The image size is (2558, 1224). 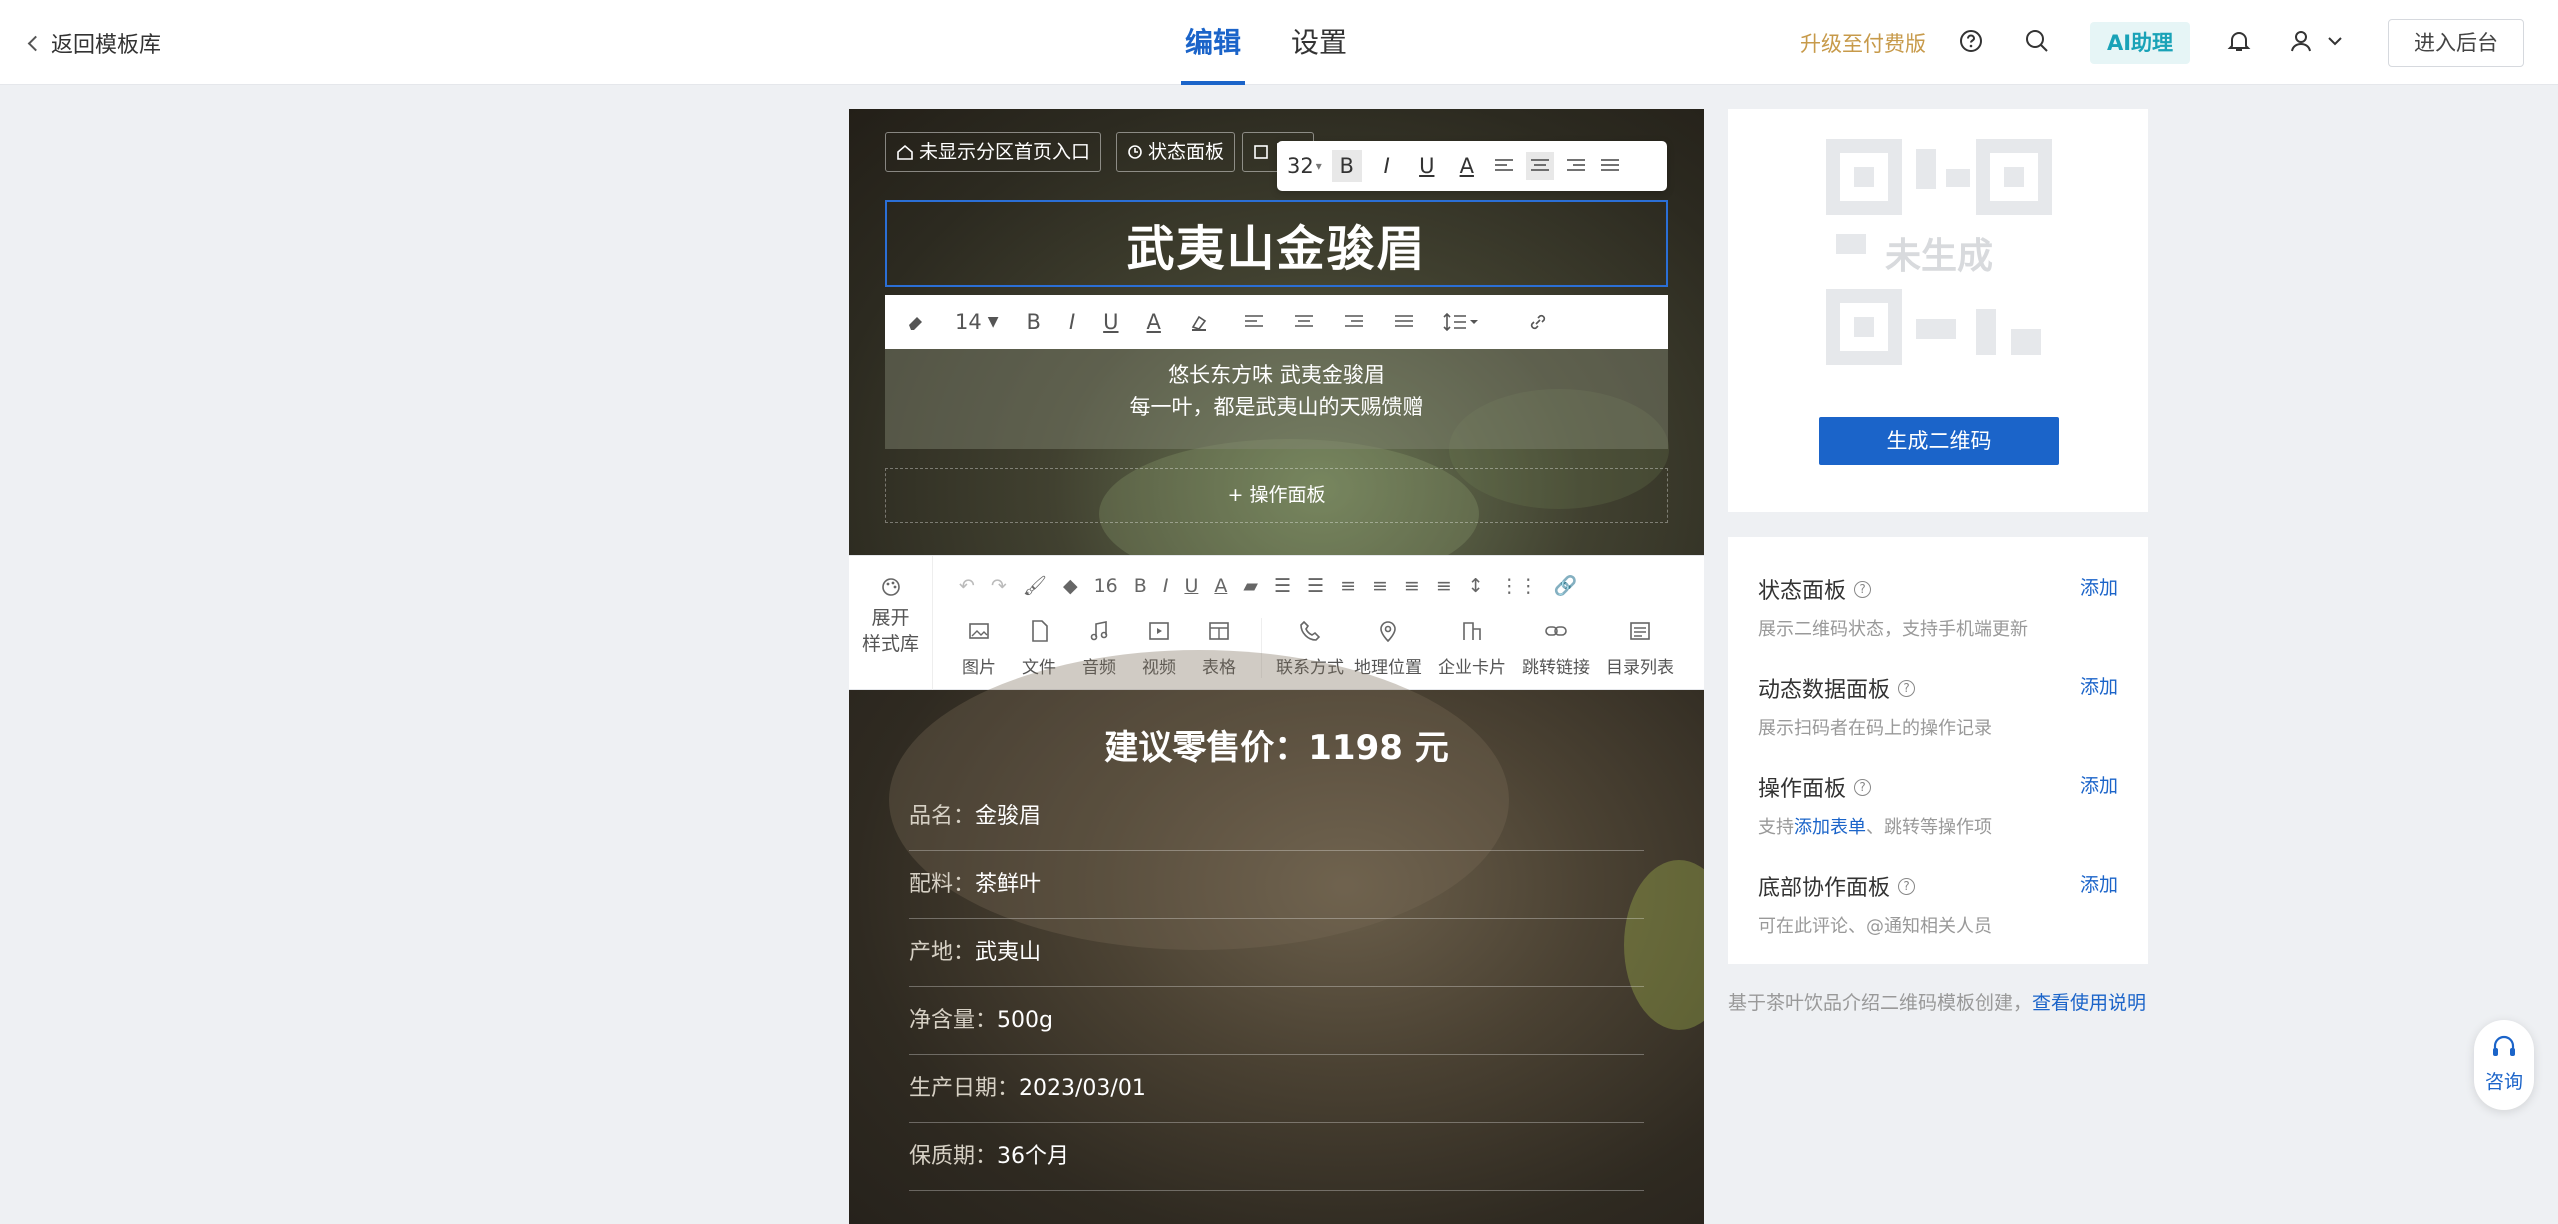 I want to click on status-panel-pill: 状态面板, so click(x=1176, y=152).